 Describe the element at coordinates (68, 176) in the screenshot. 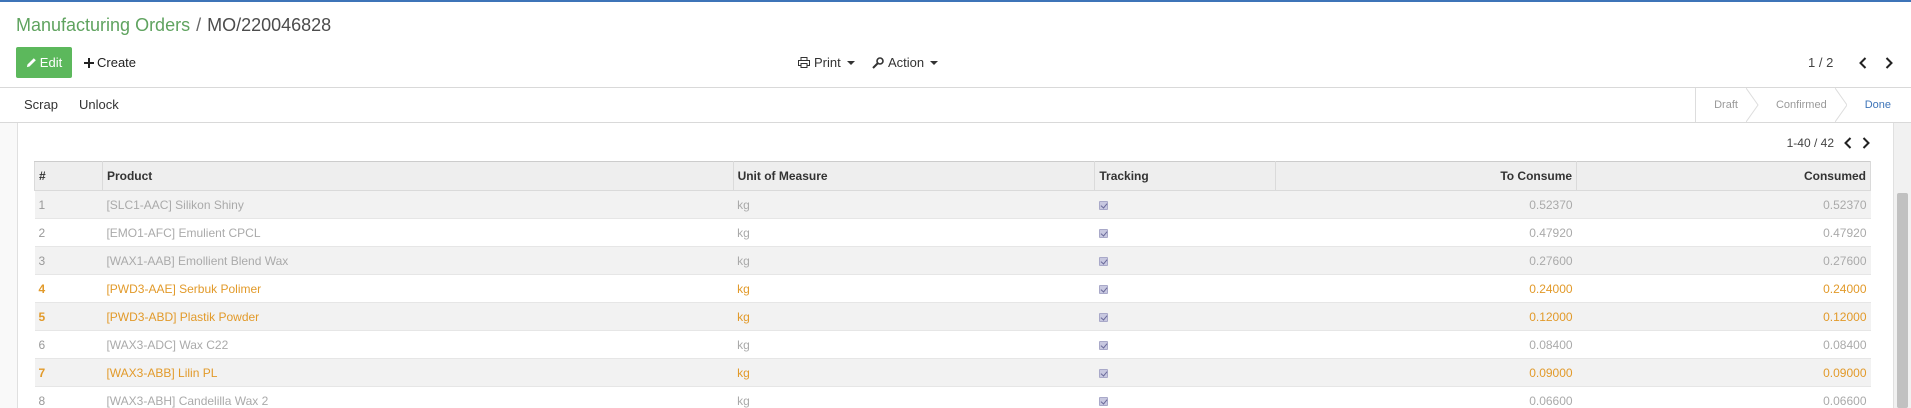

I see `column-header-index: #` at that location.